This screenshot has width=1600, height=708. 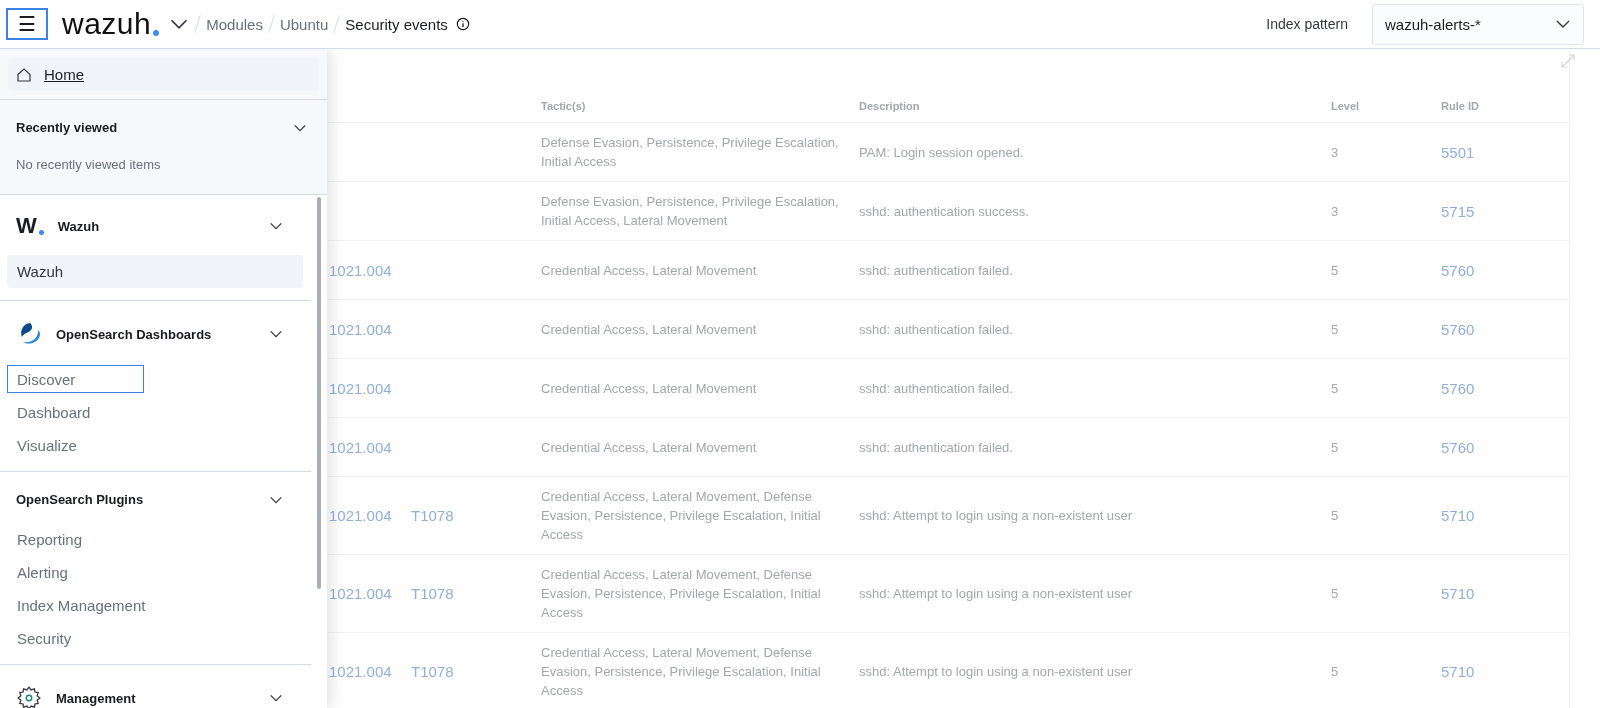 What do you see at coordinates (690, 211) in the screenshot?
I see `tactics-cell-text: Defense Evasion, Persistence, Privilege Escalation, Initial Access, Lateral Movement` at bounding box center [690, 211].